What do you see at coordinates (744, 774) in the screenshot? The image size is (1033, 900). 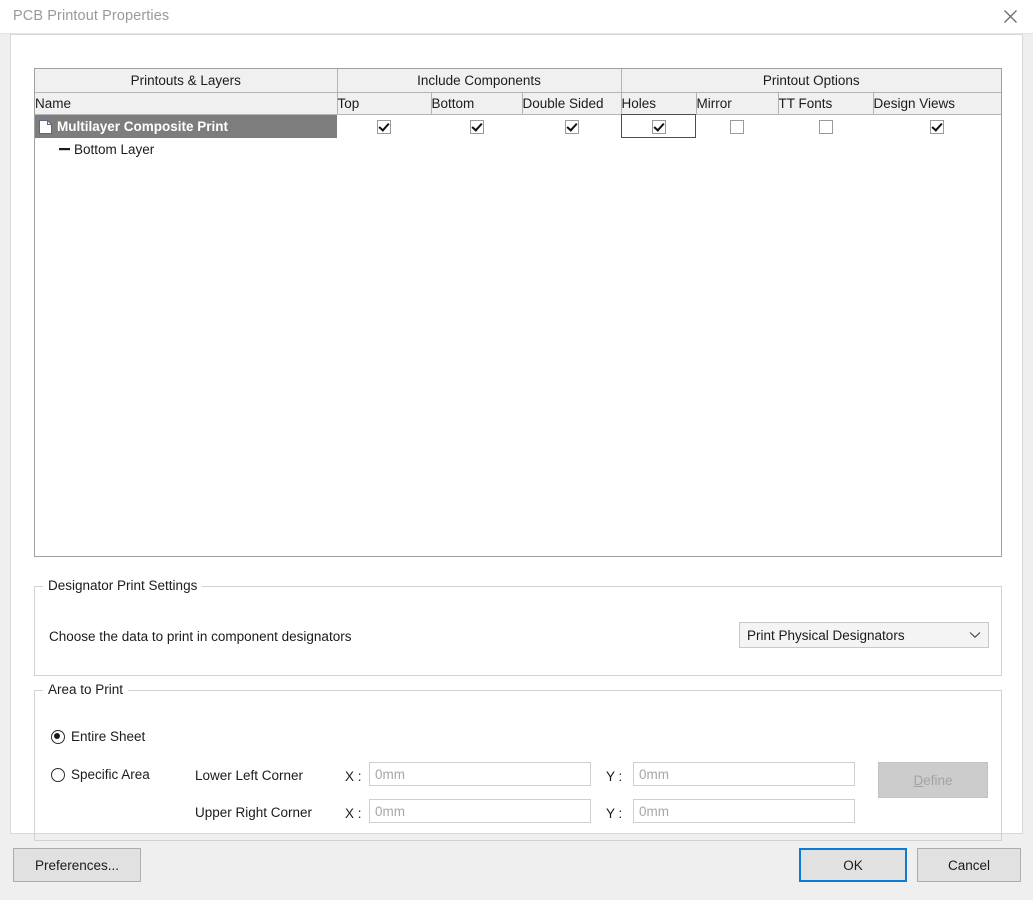 I see `lower-left-y-input` at bounding box center [744, 774].